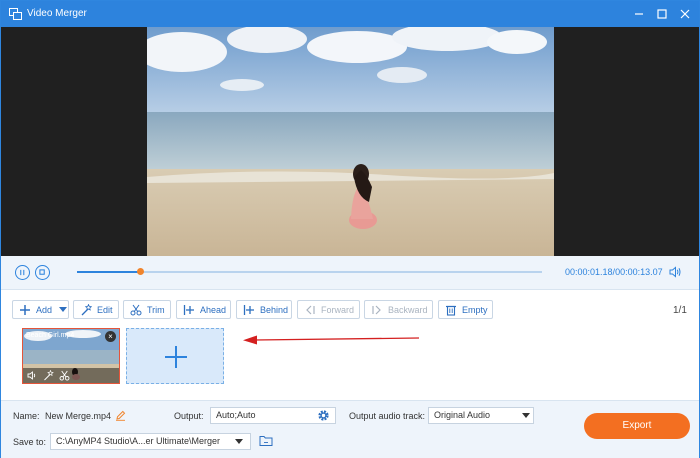 Image resolution: width=700 pixels, height=458 pixels. I want to click on edit-label: Edit, so click(105, 309).